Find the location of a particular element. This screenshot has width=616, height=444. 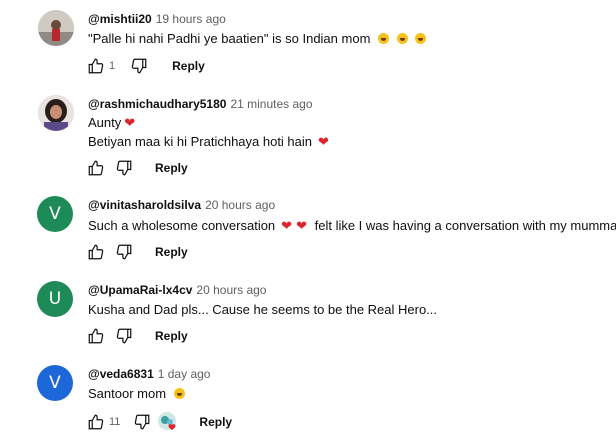

comment-text-line: Aunty ❤ is located at coordinates (111, 123).